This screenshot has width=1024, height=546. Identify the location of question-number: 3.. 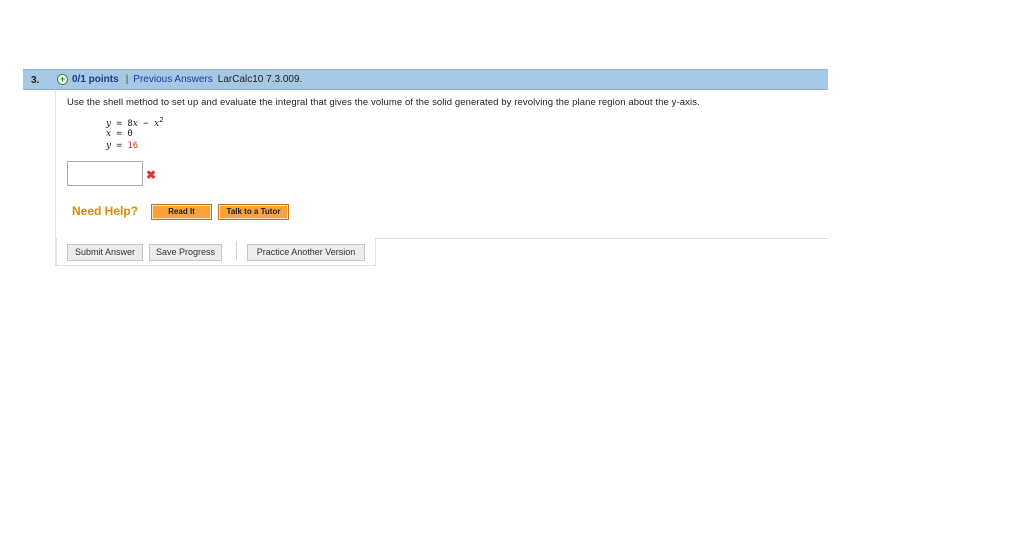
(39, 79).